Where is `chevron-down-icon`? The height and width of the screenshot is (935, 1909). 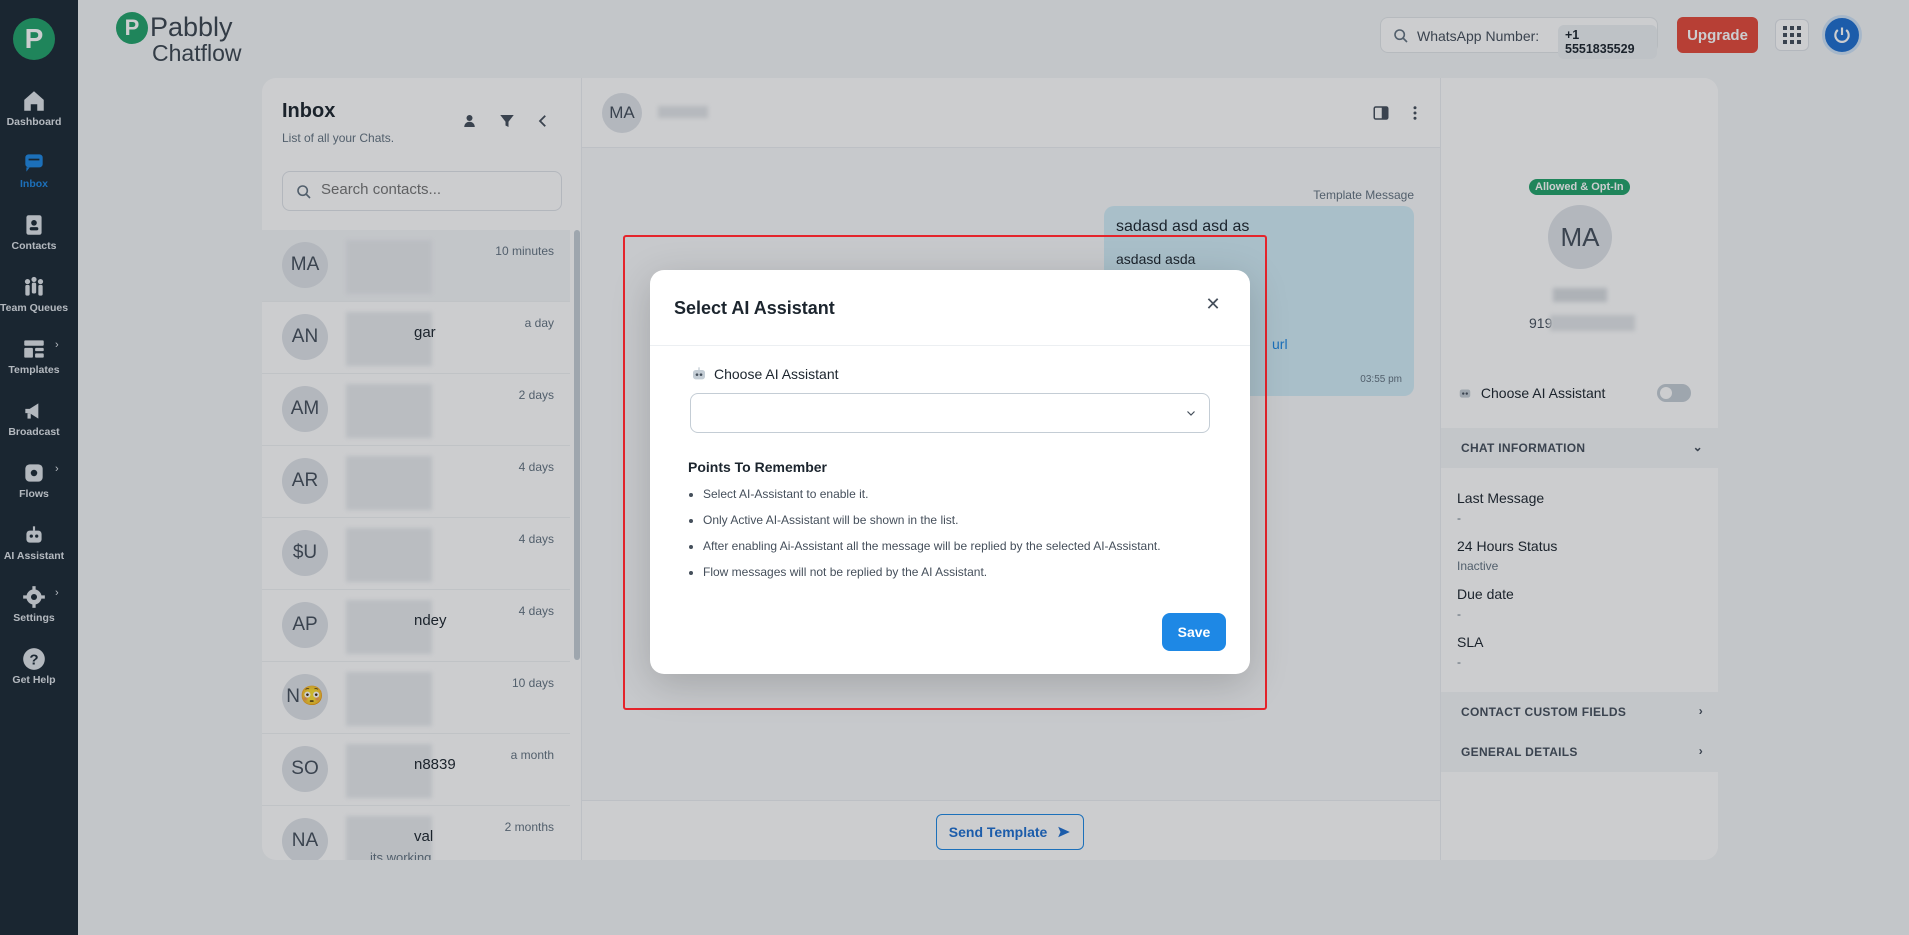
chevron-down-icon is located at coordinates (1191, 413).